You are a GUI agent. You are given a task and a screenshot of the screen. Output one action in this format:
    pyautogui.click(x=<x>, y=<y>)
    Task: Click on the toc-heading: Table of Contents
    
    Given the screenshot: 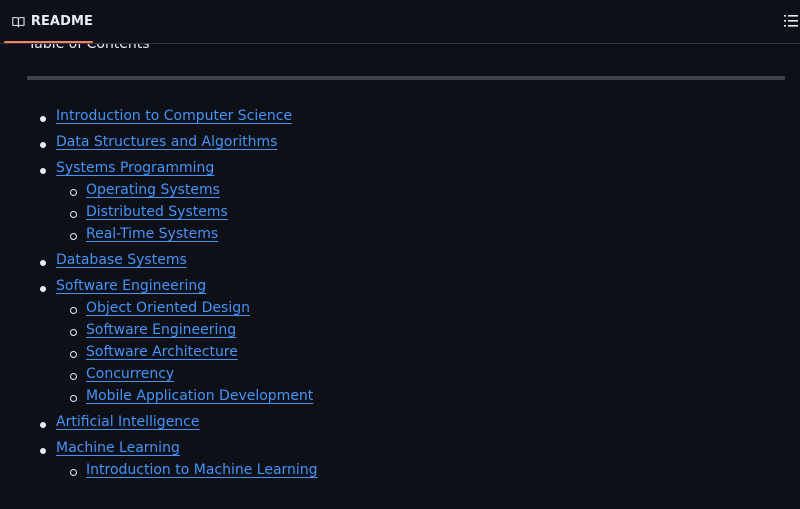 What is the action you would take?
    pyautogui.click(x=89, y=48)
    